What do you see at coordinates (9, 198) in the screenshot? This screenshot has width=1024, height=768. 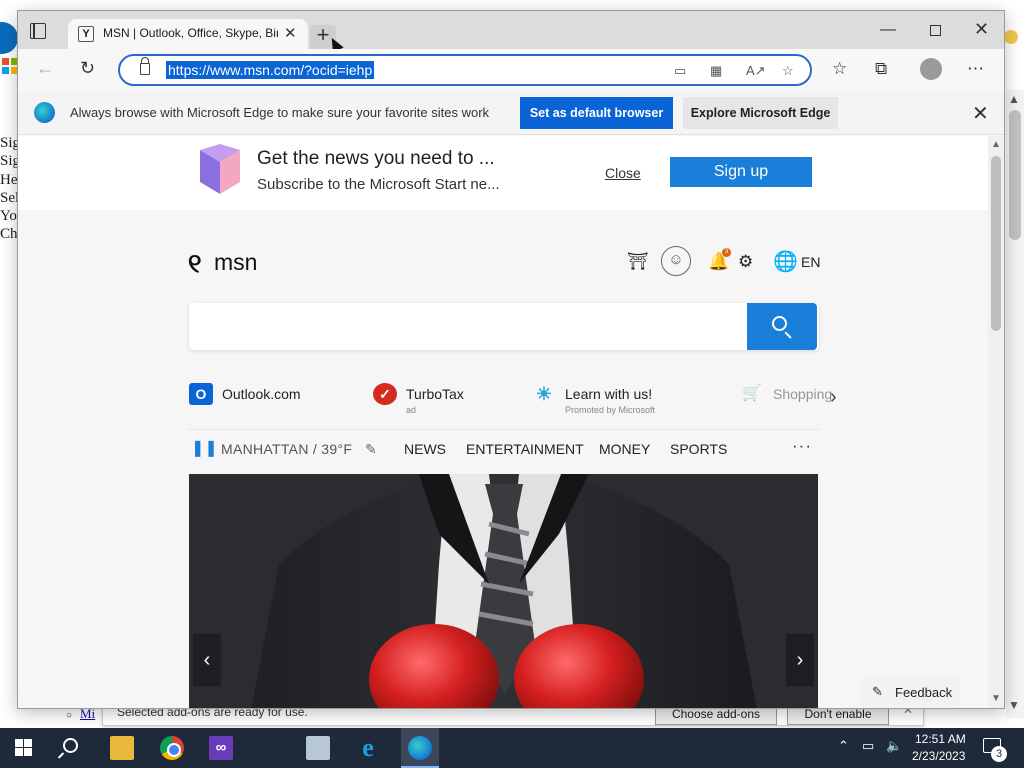 I see `background-text-line: Sel` at bounding box center [9, 198].